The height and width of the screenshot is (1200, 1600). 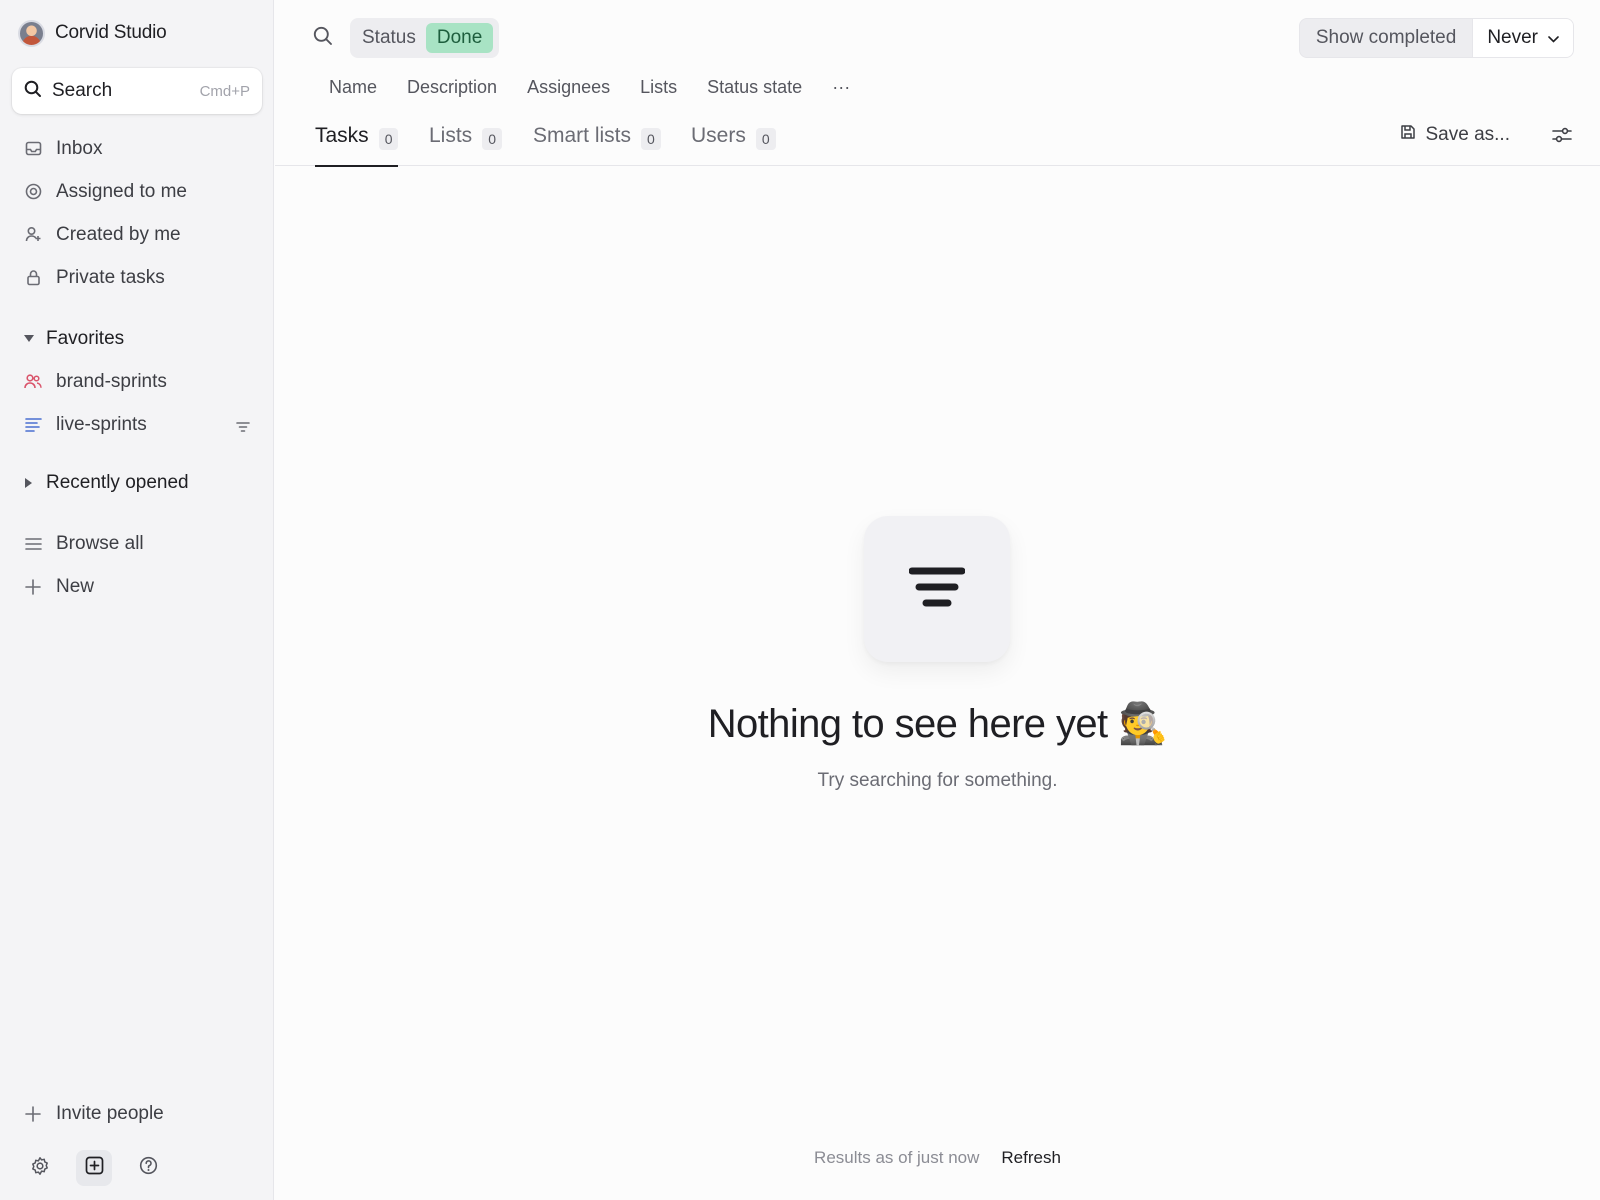 I want to click on tab-label: Smart lists, so click(x=582, y=135).